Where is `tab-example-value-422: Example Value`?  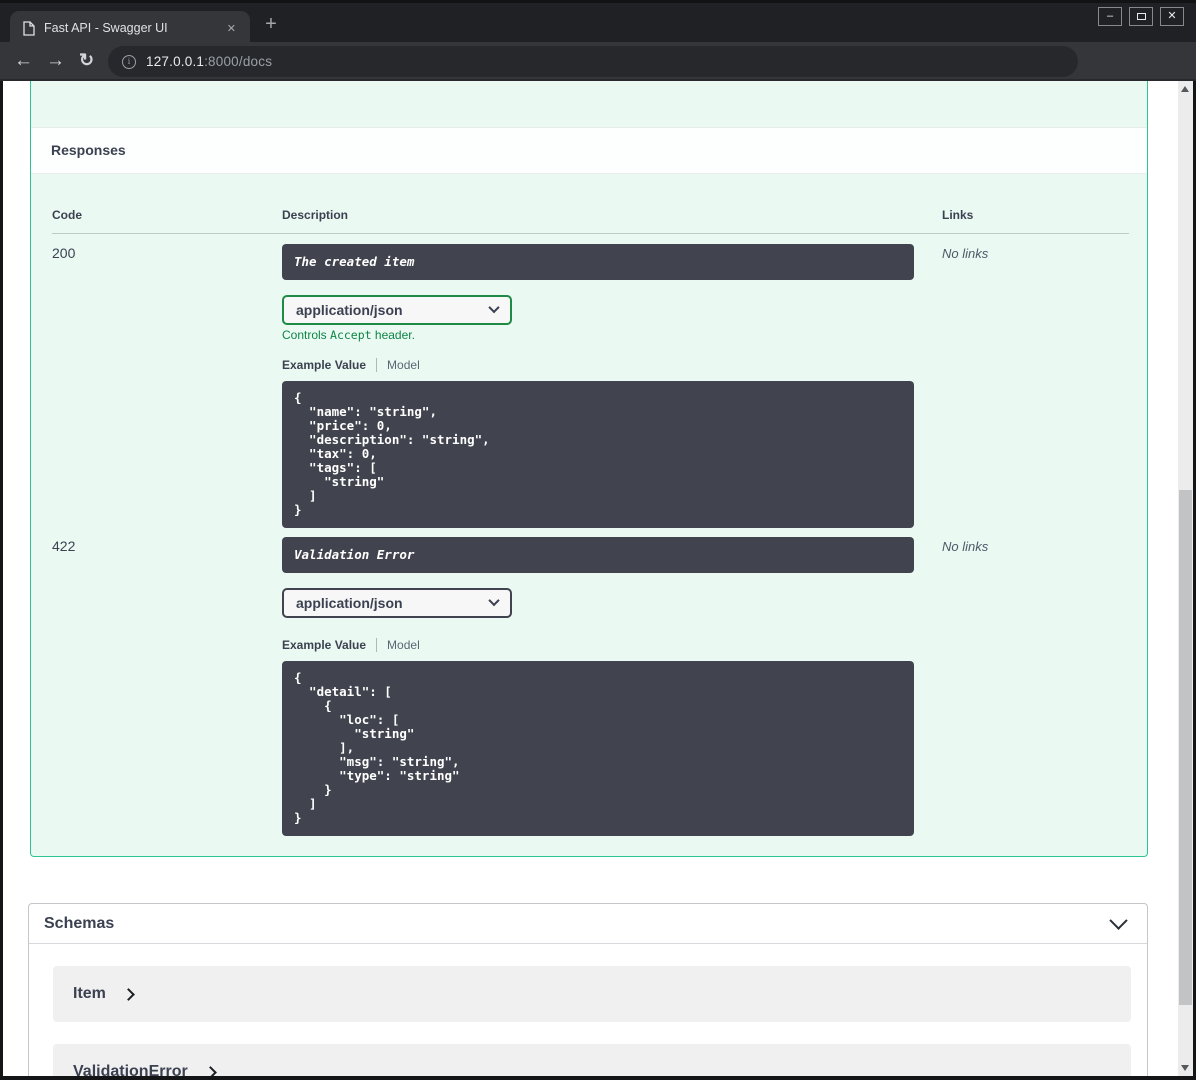
tab-example-value-422: Example Value is located at coordinates (324, 645).